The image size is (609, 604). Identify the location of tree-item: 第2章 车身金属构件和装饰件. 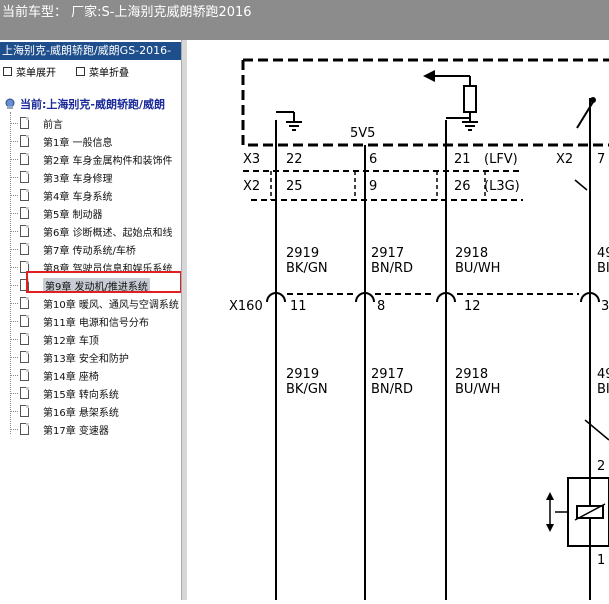
(91, 159).